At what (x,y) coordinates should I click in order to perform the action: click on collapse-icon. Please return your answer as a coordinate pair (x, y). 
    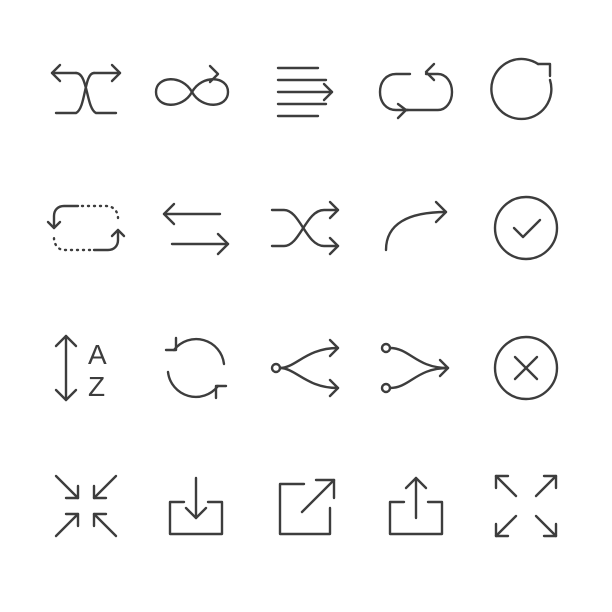
    Looking at the image, I should click on (86, 506).